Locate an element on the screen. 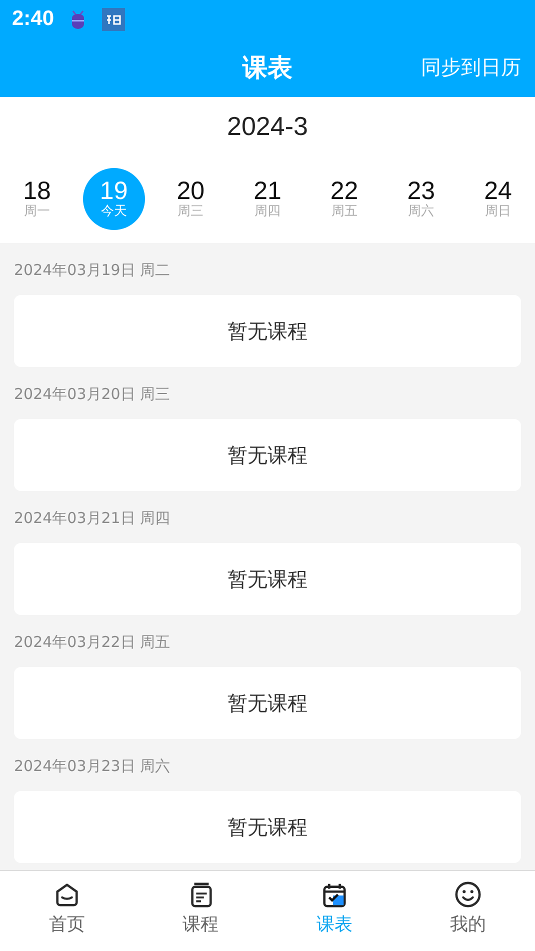 The height and width of the screenshot is (951, 535). month-title: 2024-3 is located at coordinates (267, 126).